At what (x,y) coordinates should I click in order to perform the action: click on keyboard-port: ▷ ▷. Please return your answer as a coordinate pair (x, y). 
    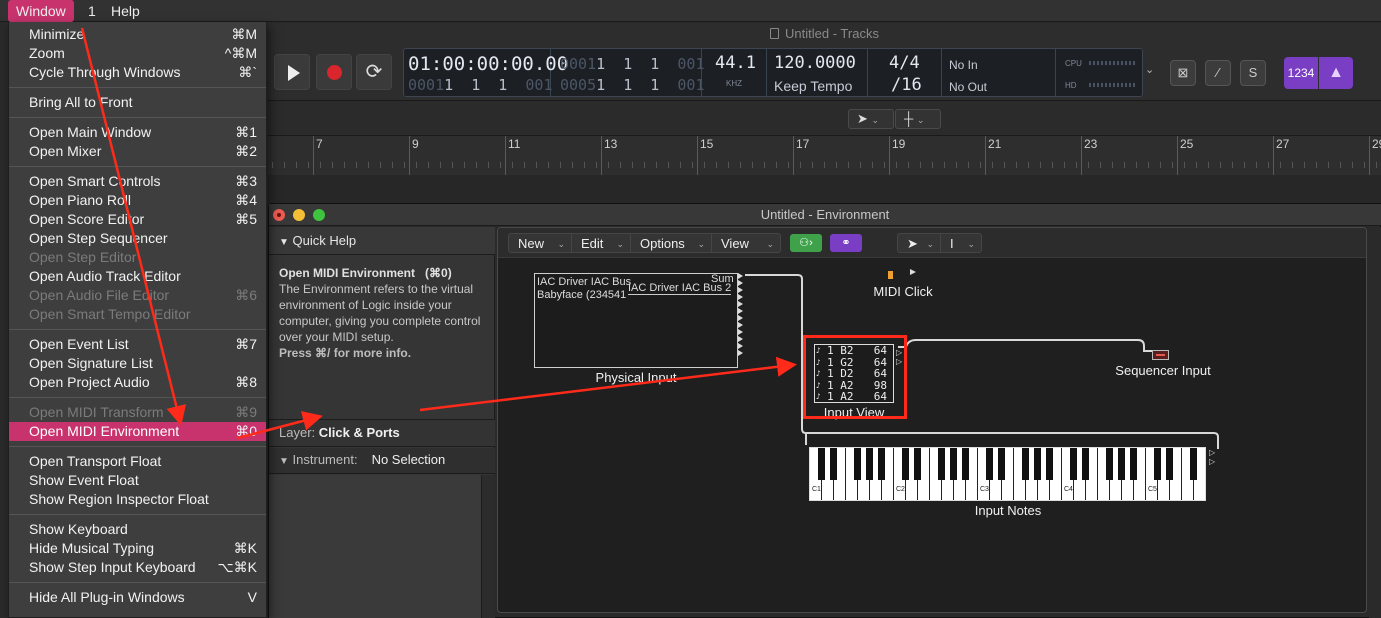
    Looking at the image, I should click on (1212, 457).